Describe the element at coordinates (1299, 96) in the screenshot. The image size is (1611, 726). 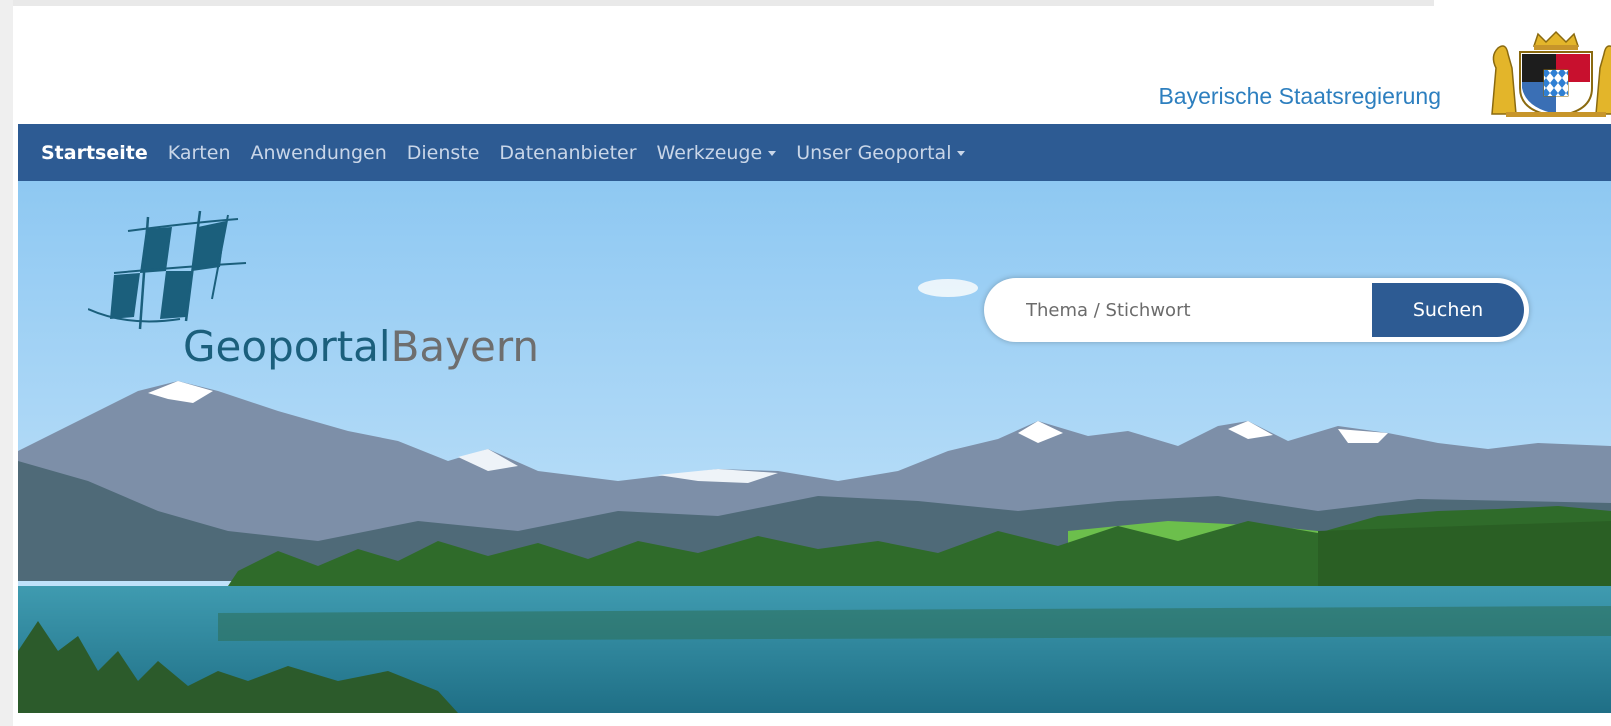
I see `government-name: Bayerische Staatsregierung` at that location.